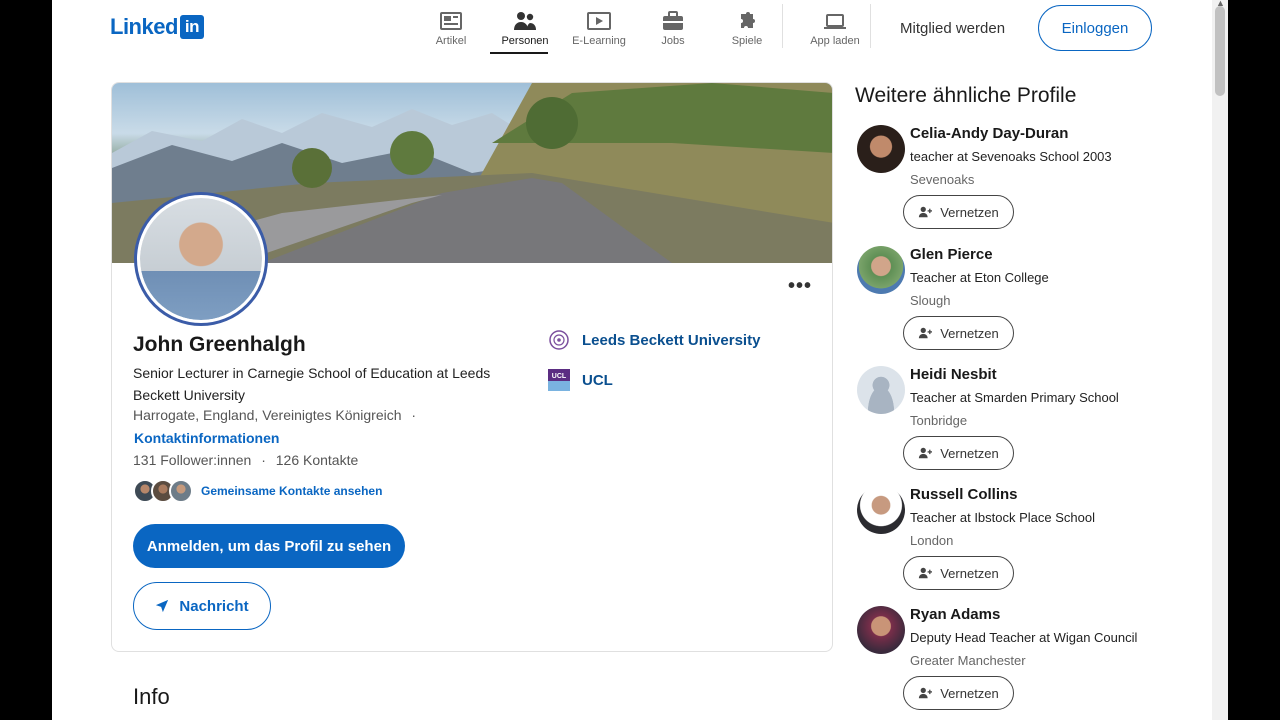  Describe the element at coordinates (881, 390) in the screenshot. I see `avatar-placeholder` at that location.